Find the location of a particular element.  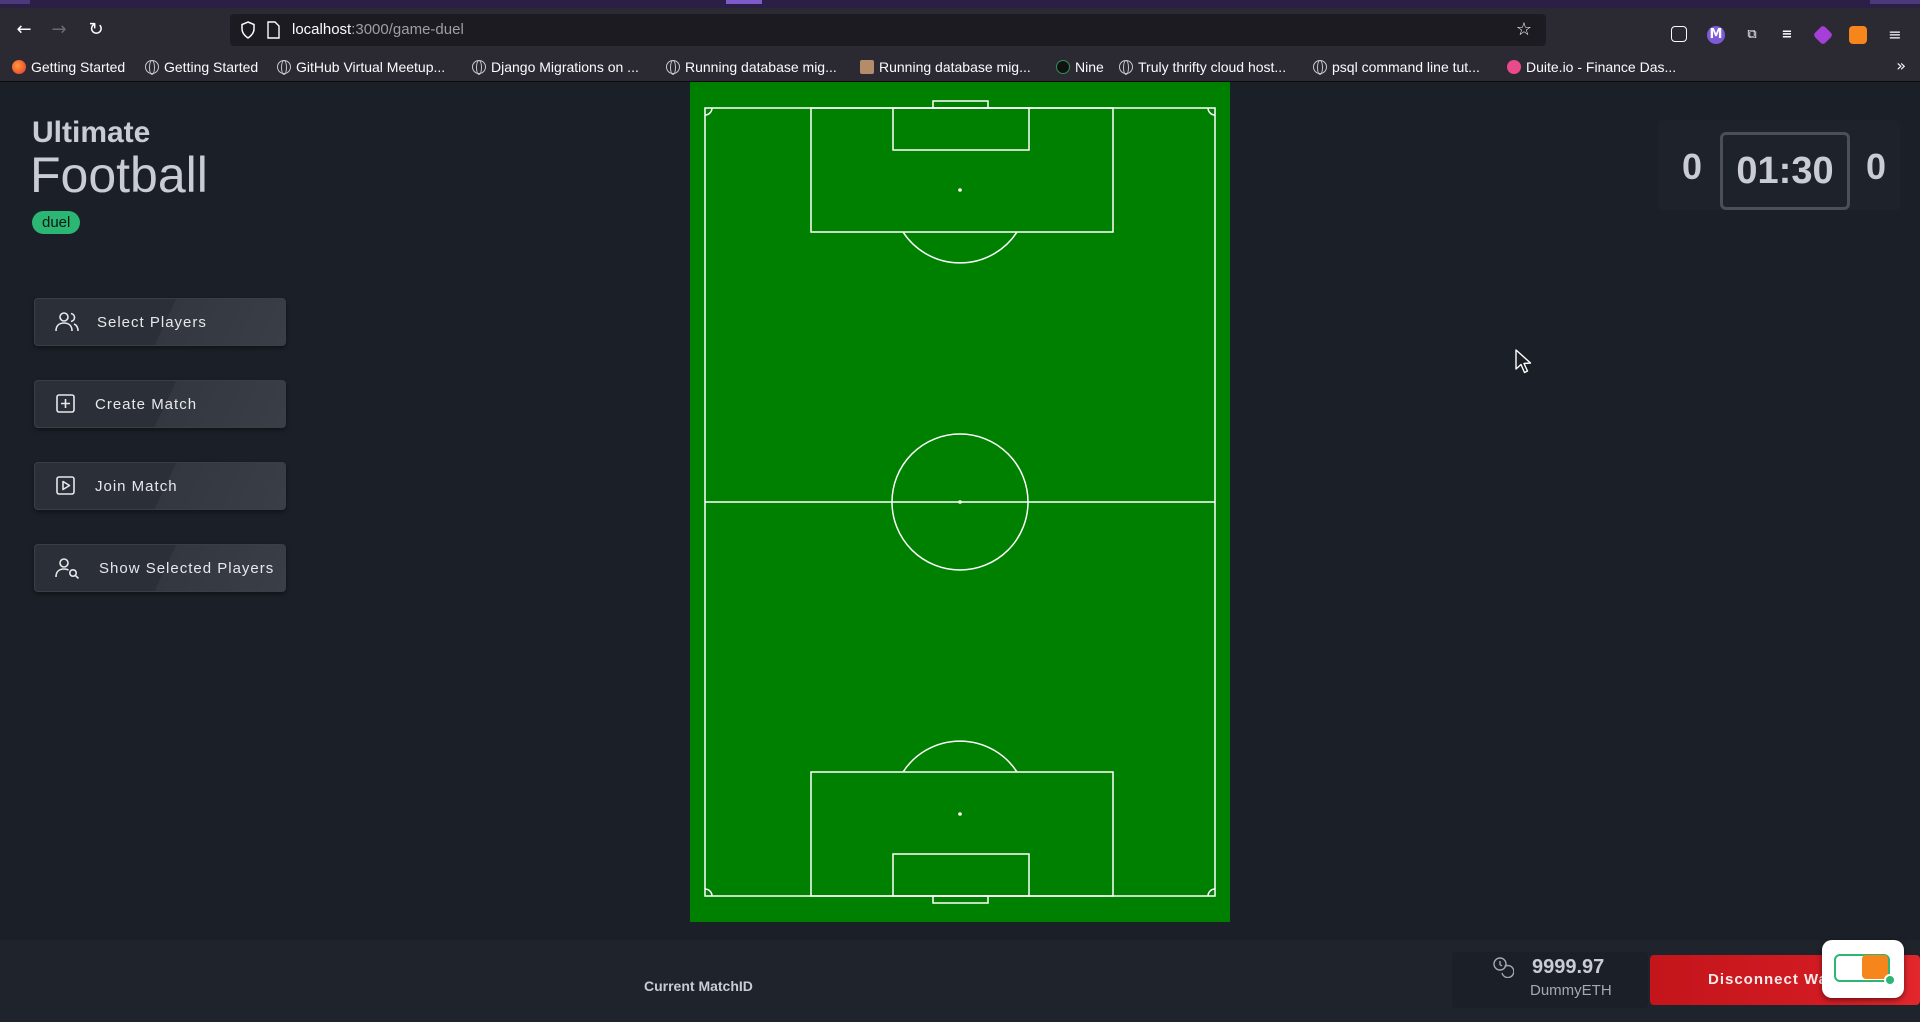

show-selected-players-button: Show Selected Players is located at coordinates (160, 568).